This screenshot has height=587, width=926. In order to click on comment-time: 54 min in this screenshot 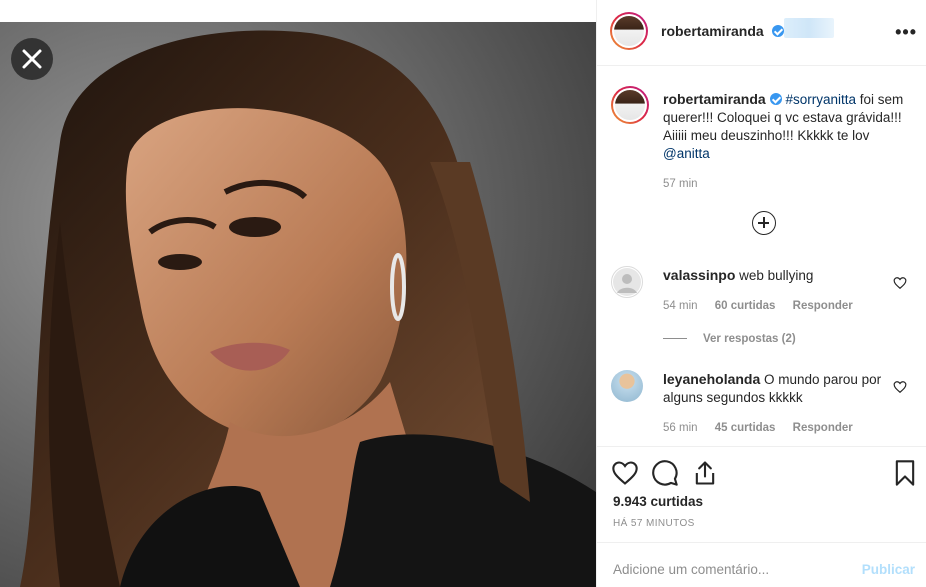, I will do `click(680, 306)`.